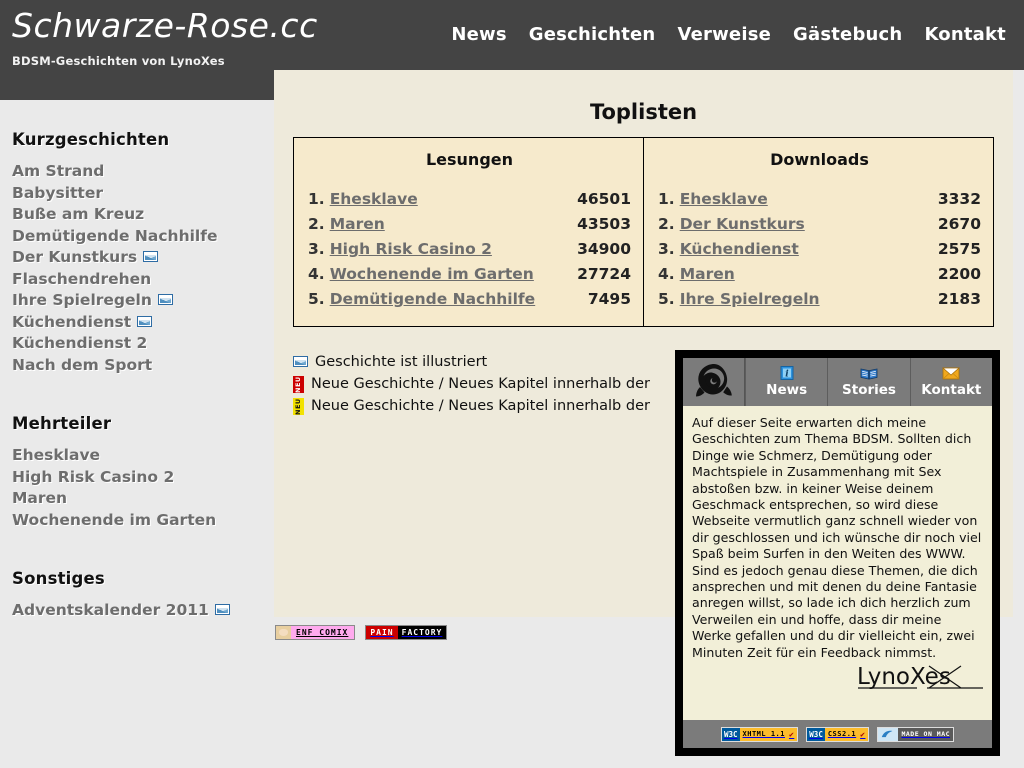 Image resolution: width=1024 pixels, height=768 pixels. Describe the element at coordinates (904, 677) in the screenshot. I see `svg-text: LynoXes` at that location.